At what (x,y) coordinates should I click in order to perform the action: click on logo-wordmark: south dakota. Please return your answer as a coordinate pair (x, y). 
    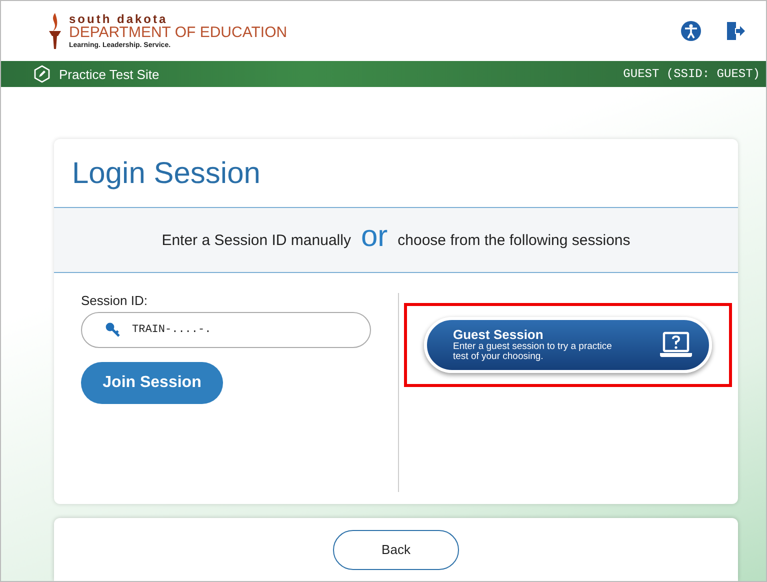
    Looking at the image, I should click on (119, 19).